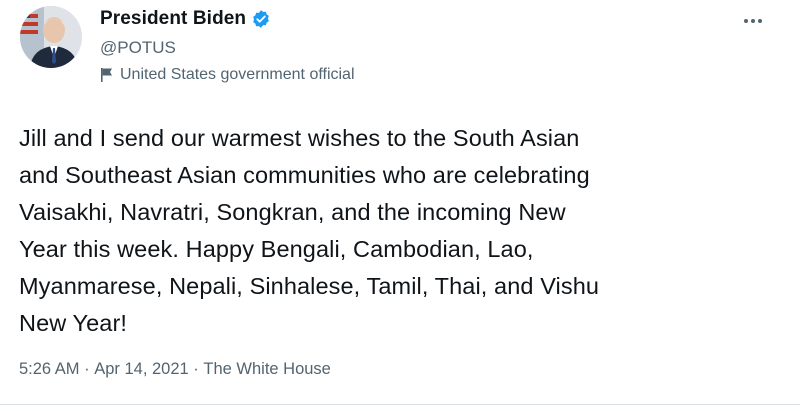 This screenshot has height=411, width=800. What do you see at coordinates (753, 21) in the screenshot?
I see `more-options-icon` at bounding box center [753, 21].